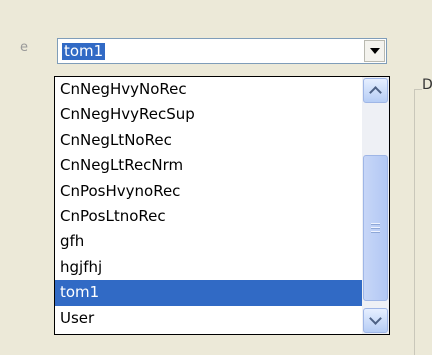 Image resolution: width=432 pixels, height=355 pixels. Describe the element at coordinates (375, 224) in the screenshot. I see `grip-icon` at that location.